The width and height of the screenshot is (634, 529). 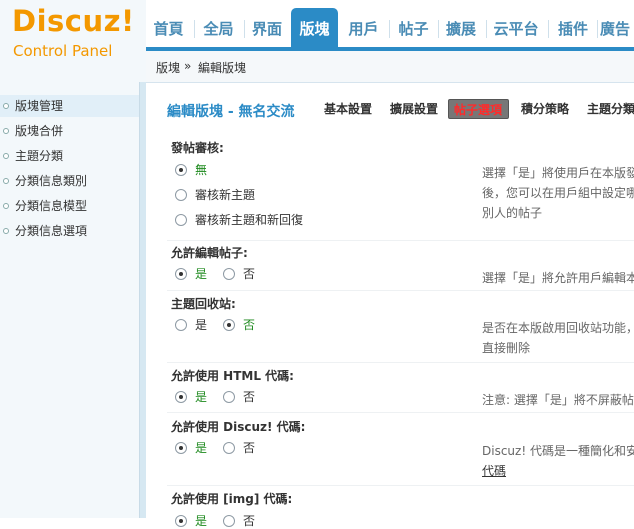 What do you see at coordinates (617, 28) in the screenshot?
I see `nav-item-ads: 廣告` at bounding box center [617, 28].